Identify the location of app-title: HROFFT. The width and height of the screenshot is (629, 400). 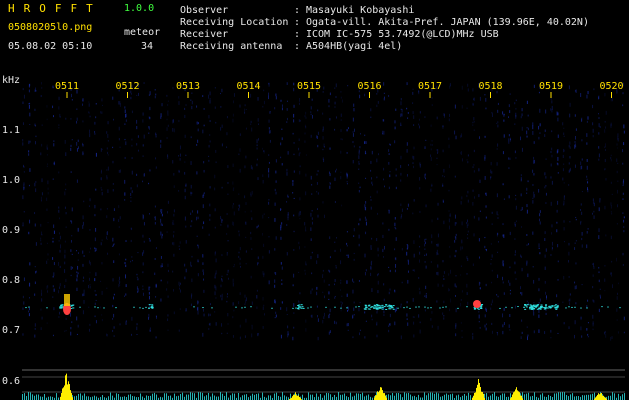
(55, 8).